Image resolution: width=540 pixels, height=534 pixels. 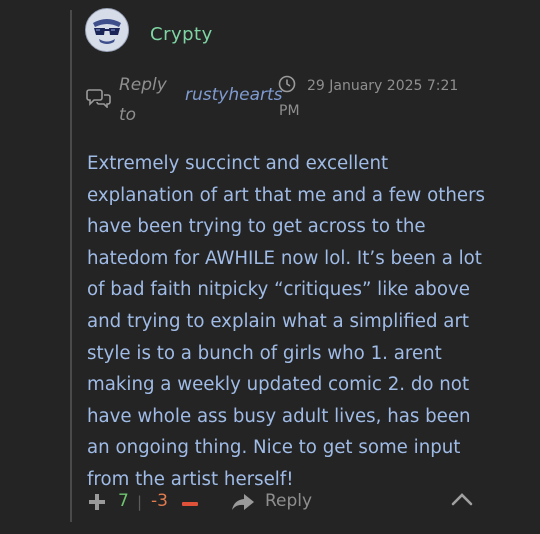 I want to click on reply-button: Reply, so click(x=288, y=501).